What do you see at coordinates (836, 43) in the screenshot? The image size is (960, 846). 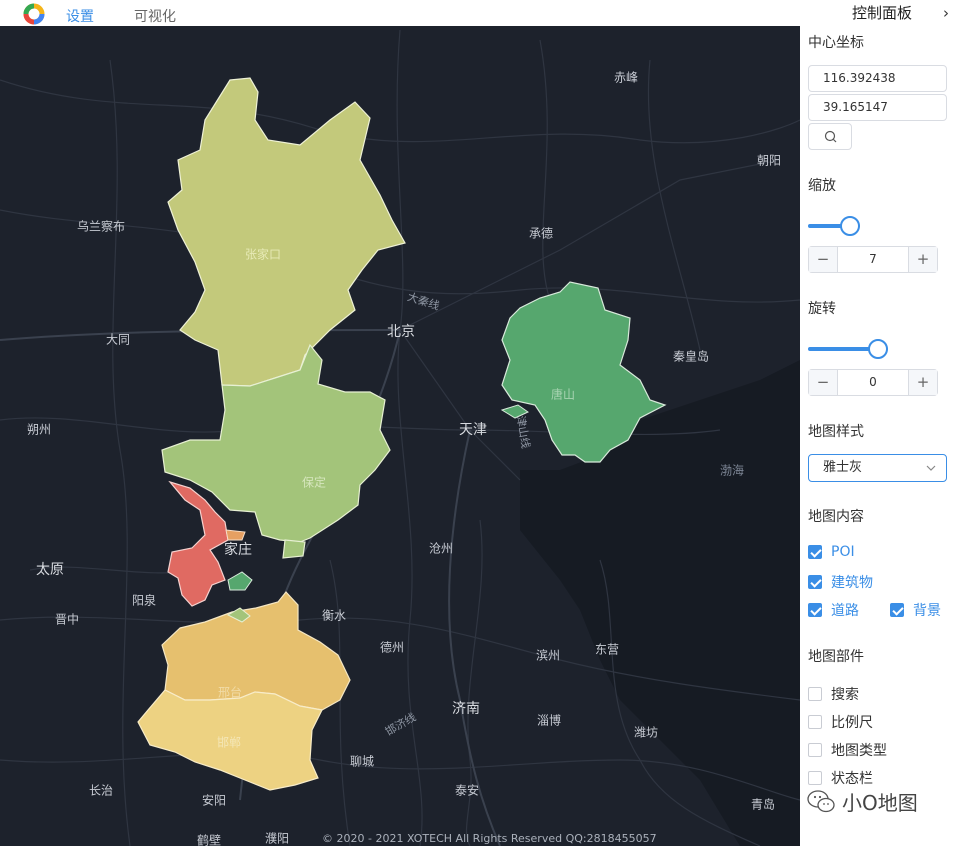 I see `center-coordinate-label: 中心坐标` at bounding box center [836, 43].